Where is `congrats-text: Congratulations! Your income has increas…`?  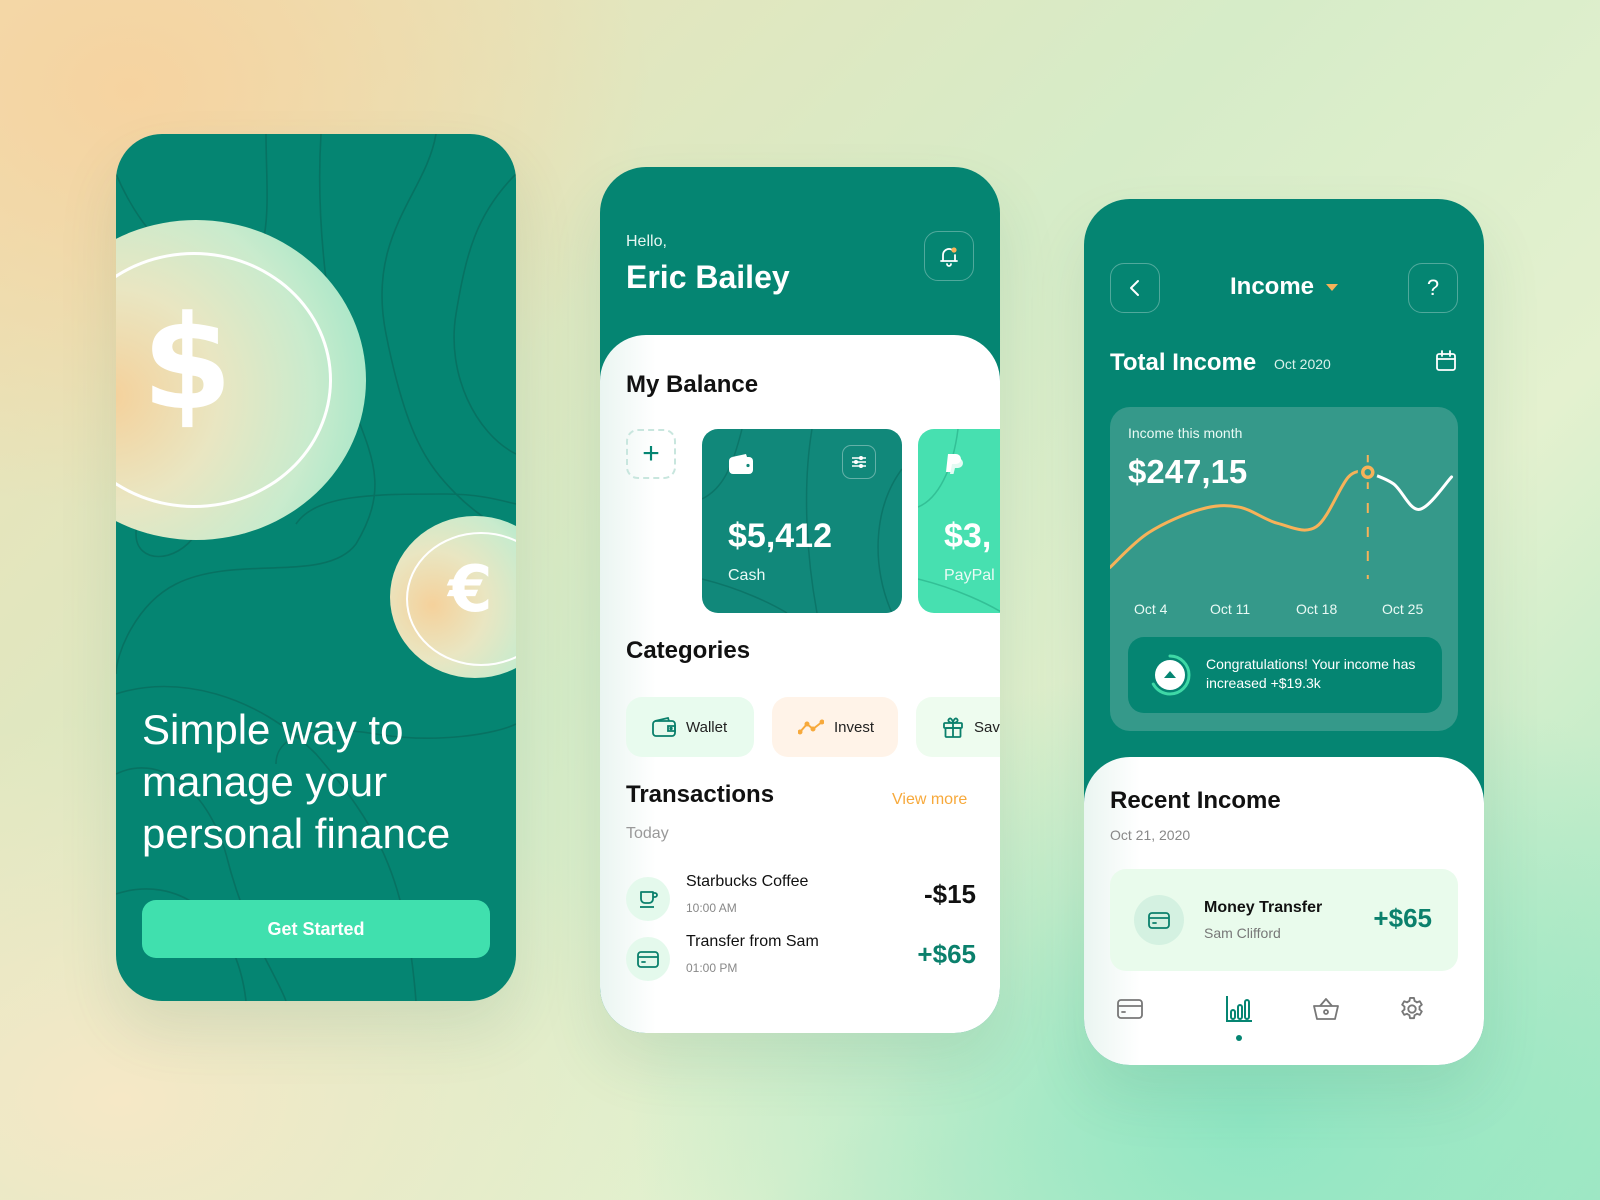
congrats-text: Congratulations! Your income has increas… is located at coordinates (1311, 673).